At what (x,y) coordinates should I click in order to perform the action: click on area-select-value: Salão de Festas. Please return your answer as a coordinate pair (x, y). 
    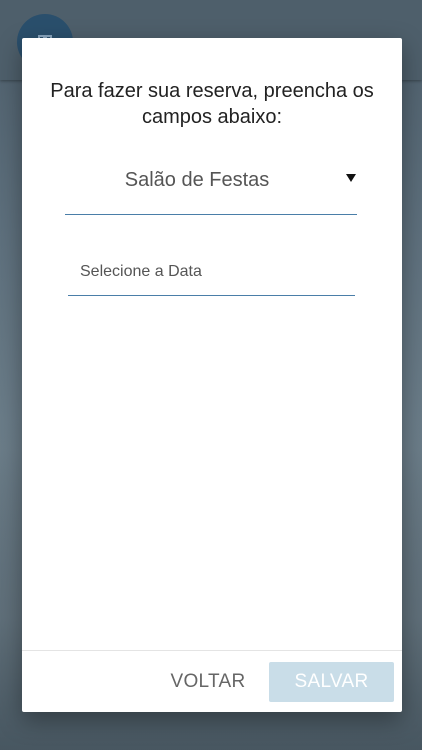
    Looking at the image, I should click on (197, 180).